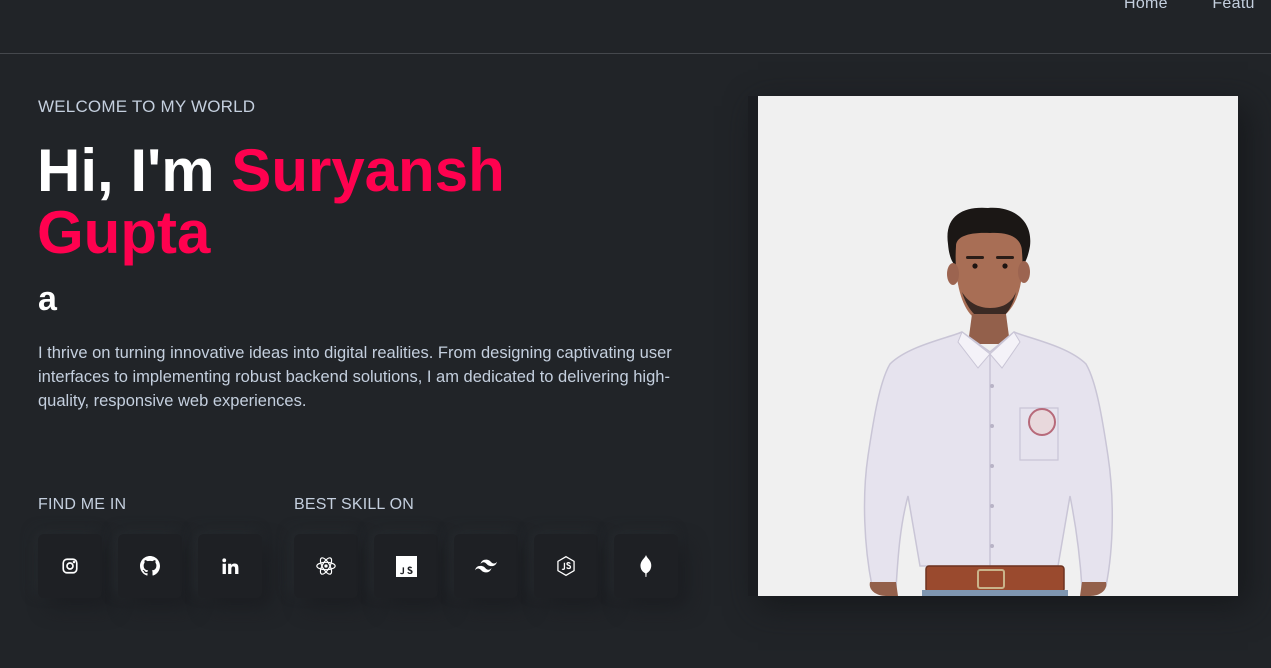 The height and width of the screenshot is (668, 1271). I want to click on tailwind-skill, so click(486, 566).